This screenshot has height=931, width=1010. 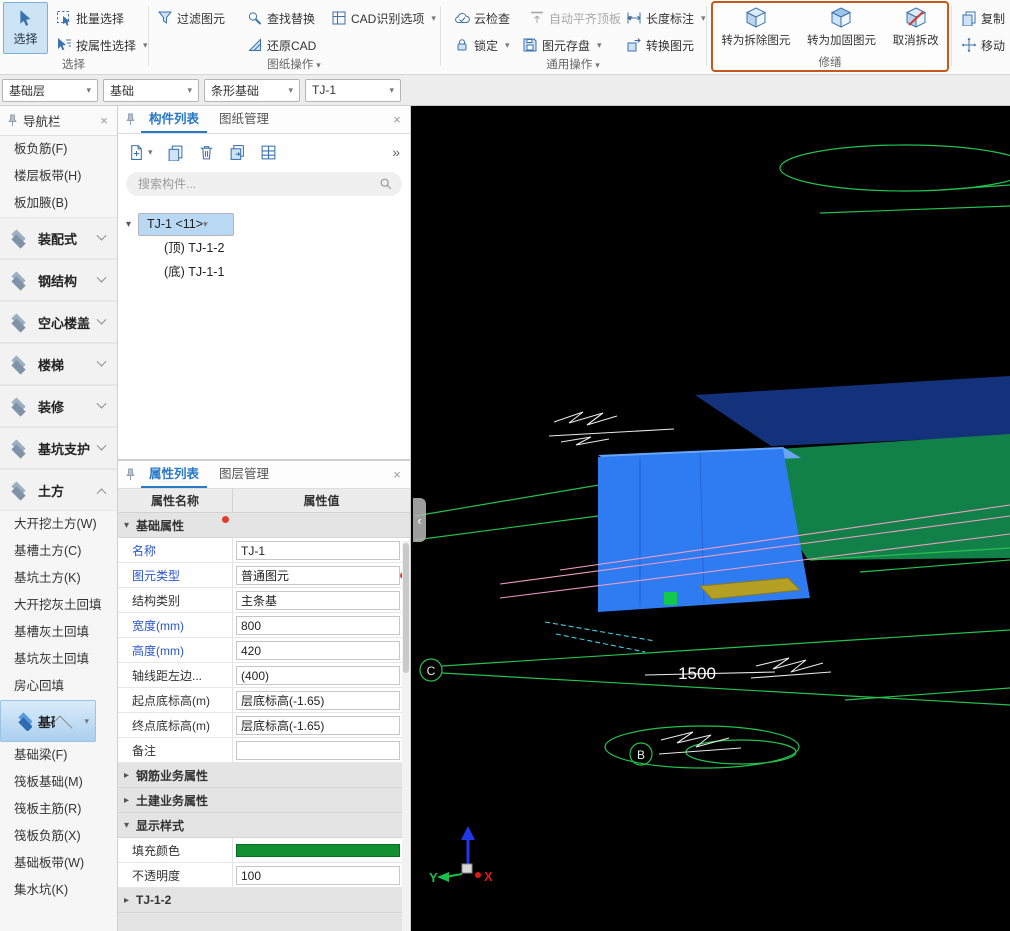 I want to click on attr-select-button: 按属性选择, so click(x=102, y=45).